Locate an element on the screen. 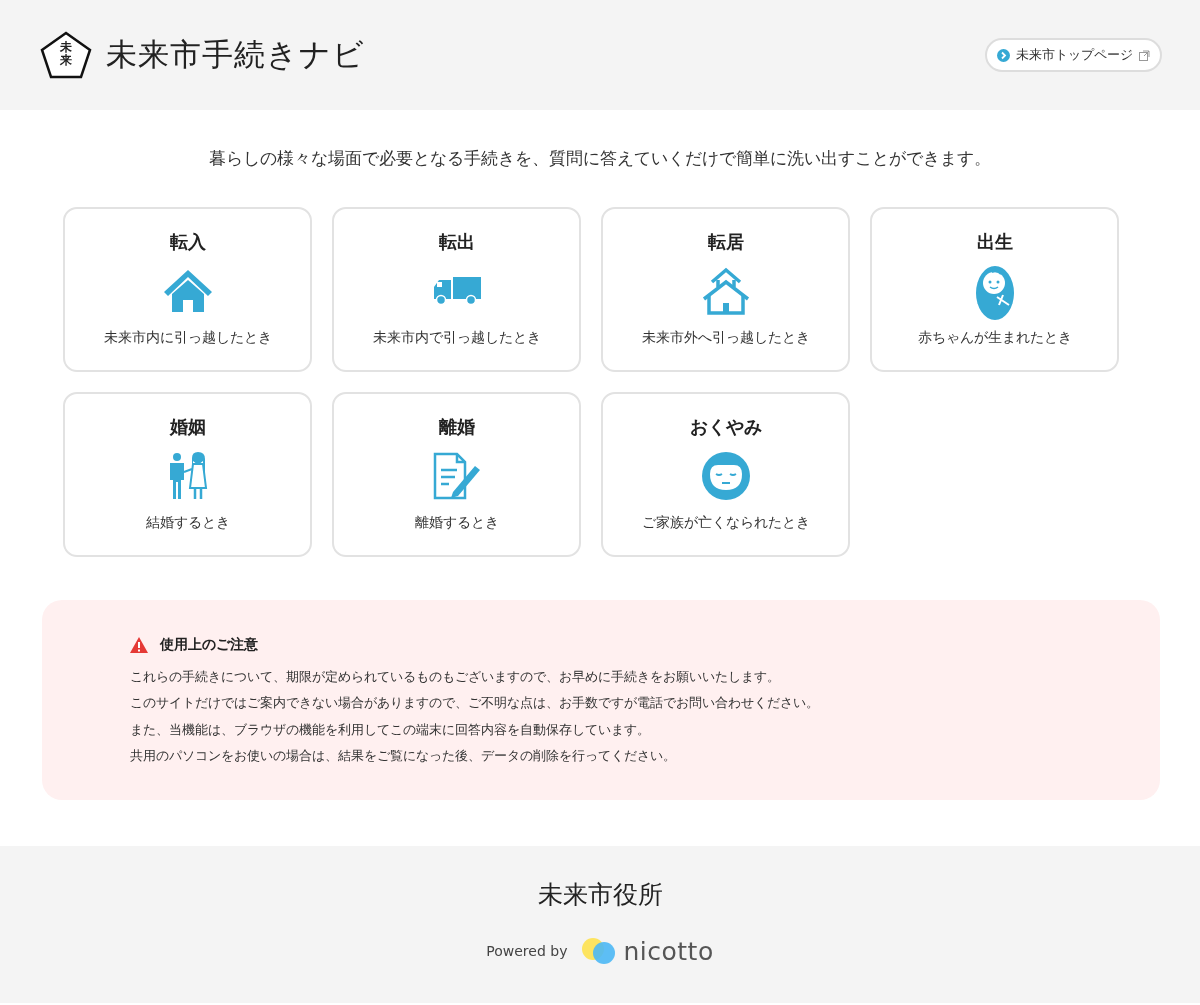 The width and height of the screenshot is (1200, 1005). notice-title: 使用上のご注意 is located at coordinates (209, 644).